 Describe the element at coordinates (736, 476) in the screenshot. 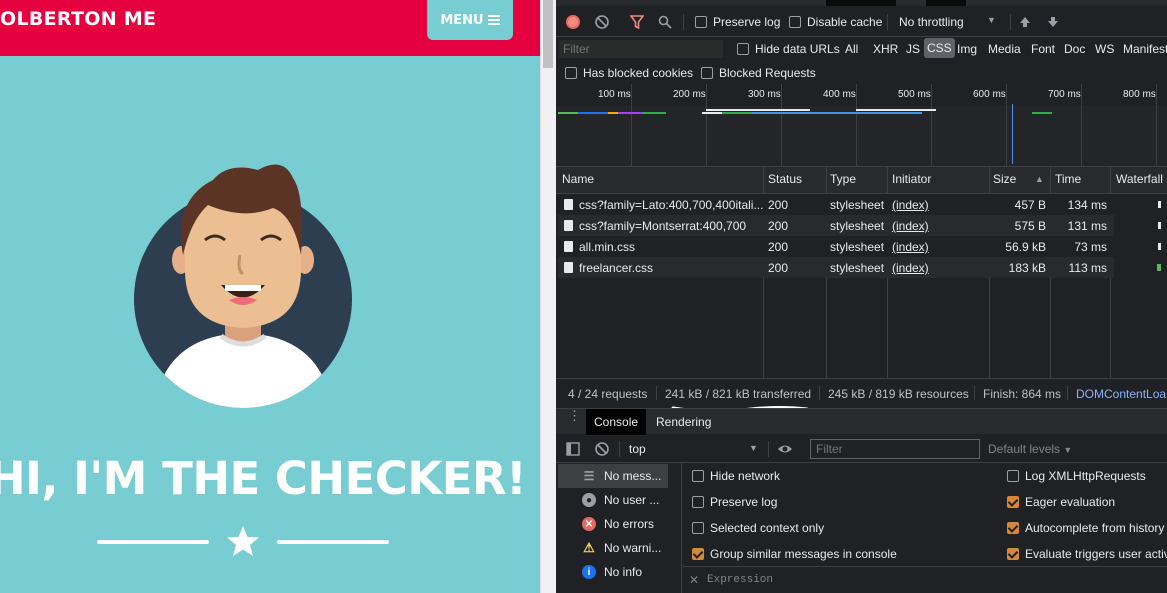

I see `hide-network-checkbox: Hide network` at that location.